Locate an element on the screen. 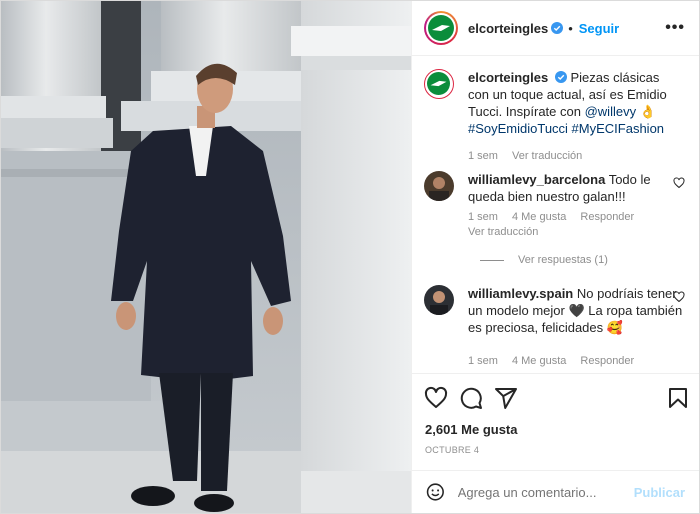 The width and height of the screenshot is (700, 514). post-actions is located at coordinates (555, 396).